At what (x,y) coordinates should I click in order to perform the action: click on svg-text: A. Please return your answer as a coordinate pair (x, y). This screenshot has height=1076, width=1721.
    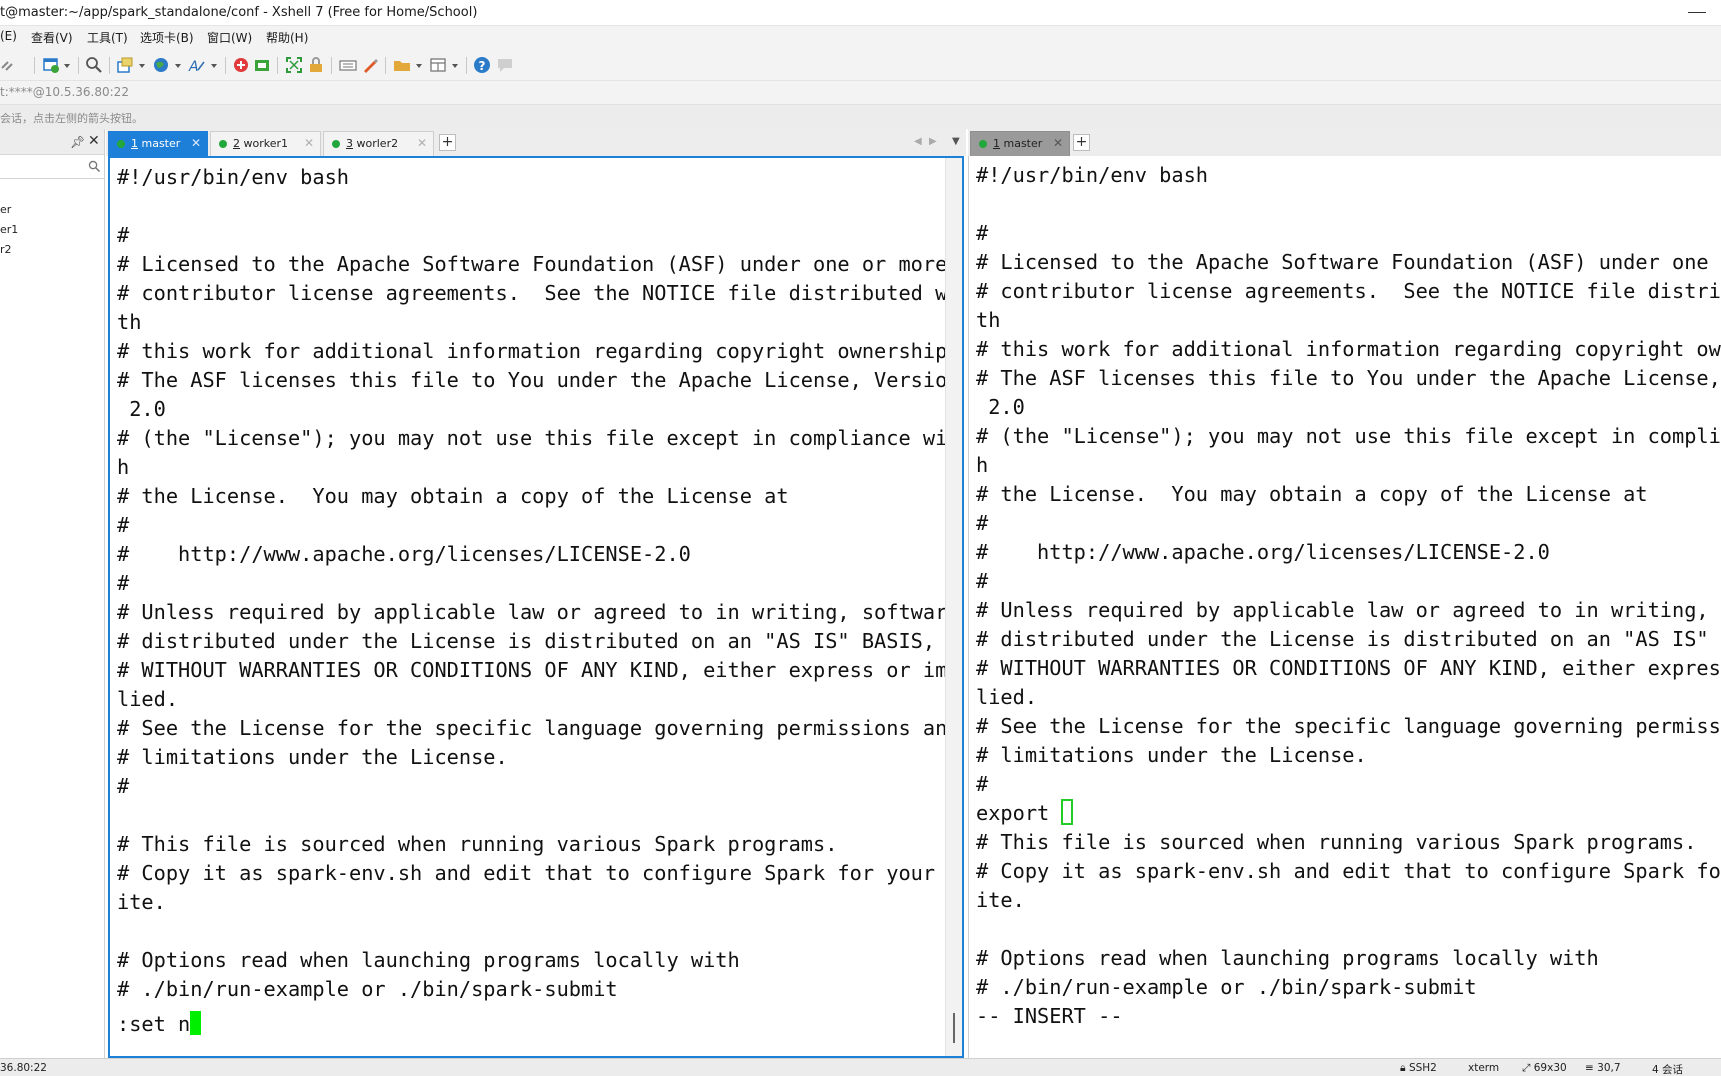
    Looking at the image, I should click on (193, 66).